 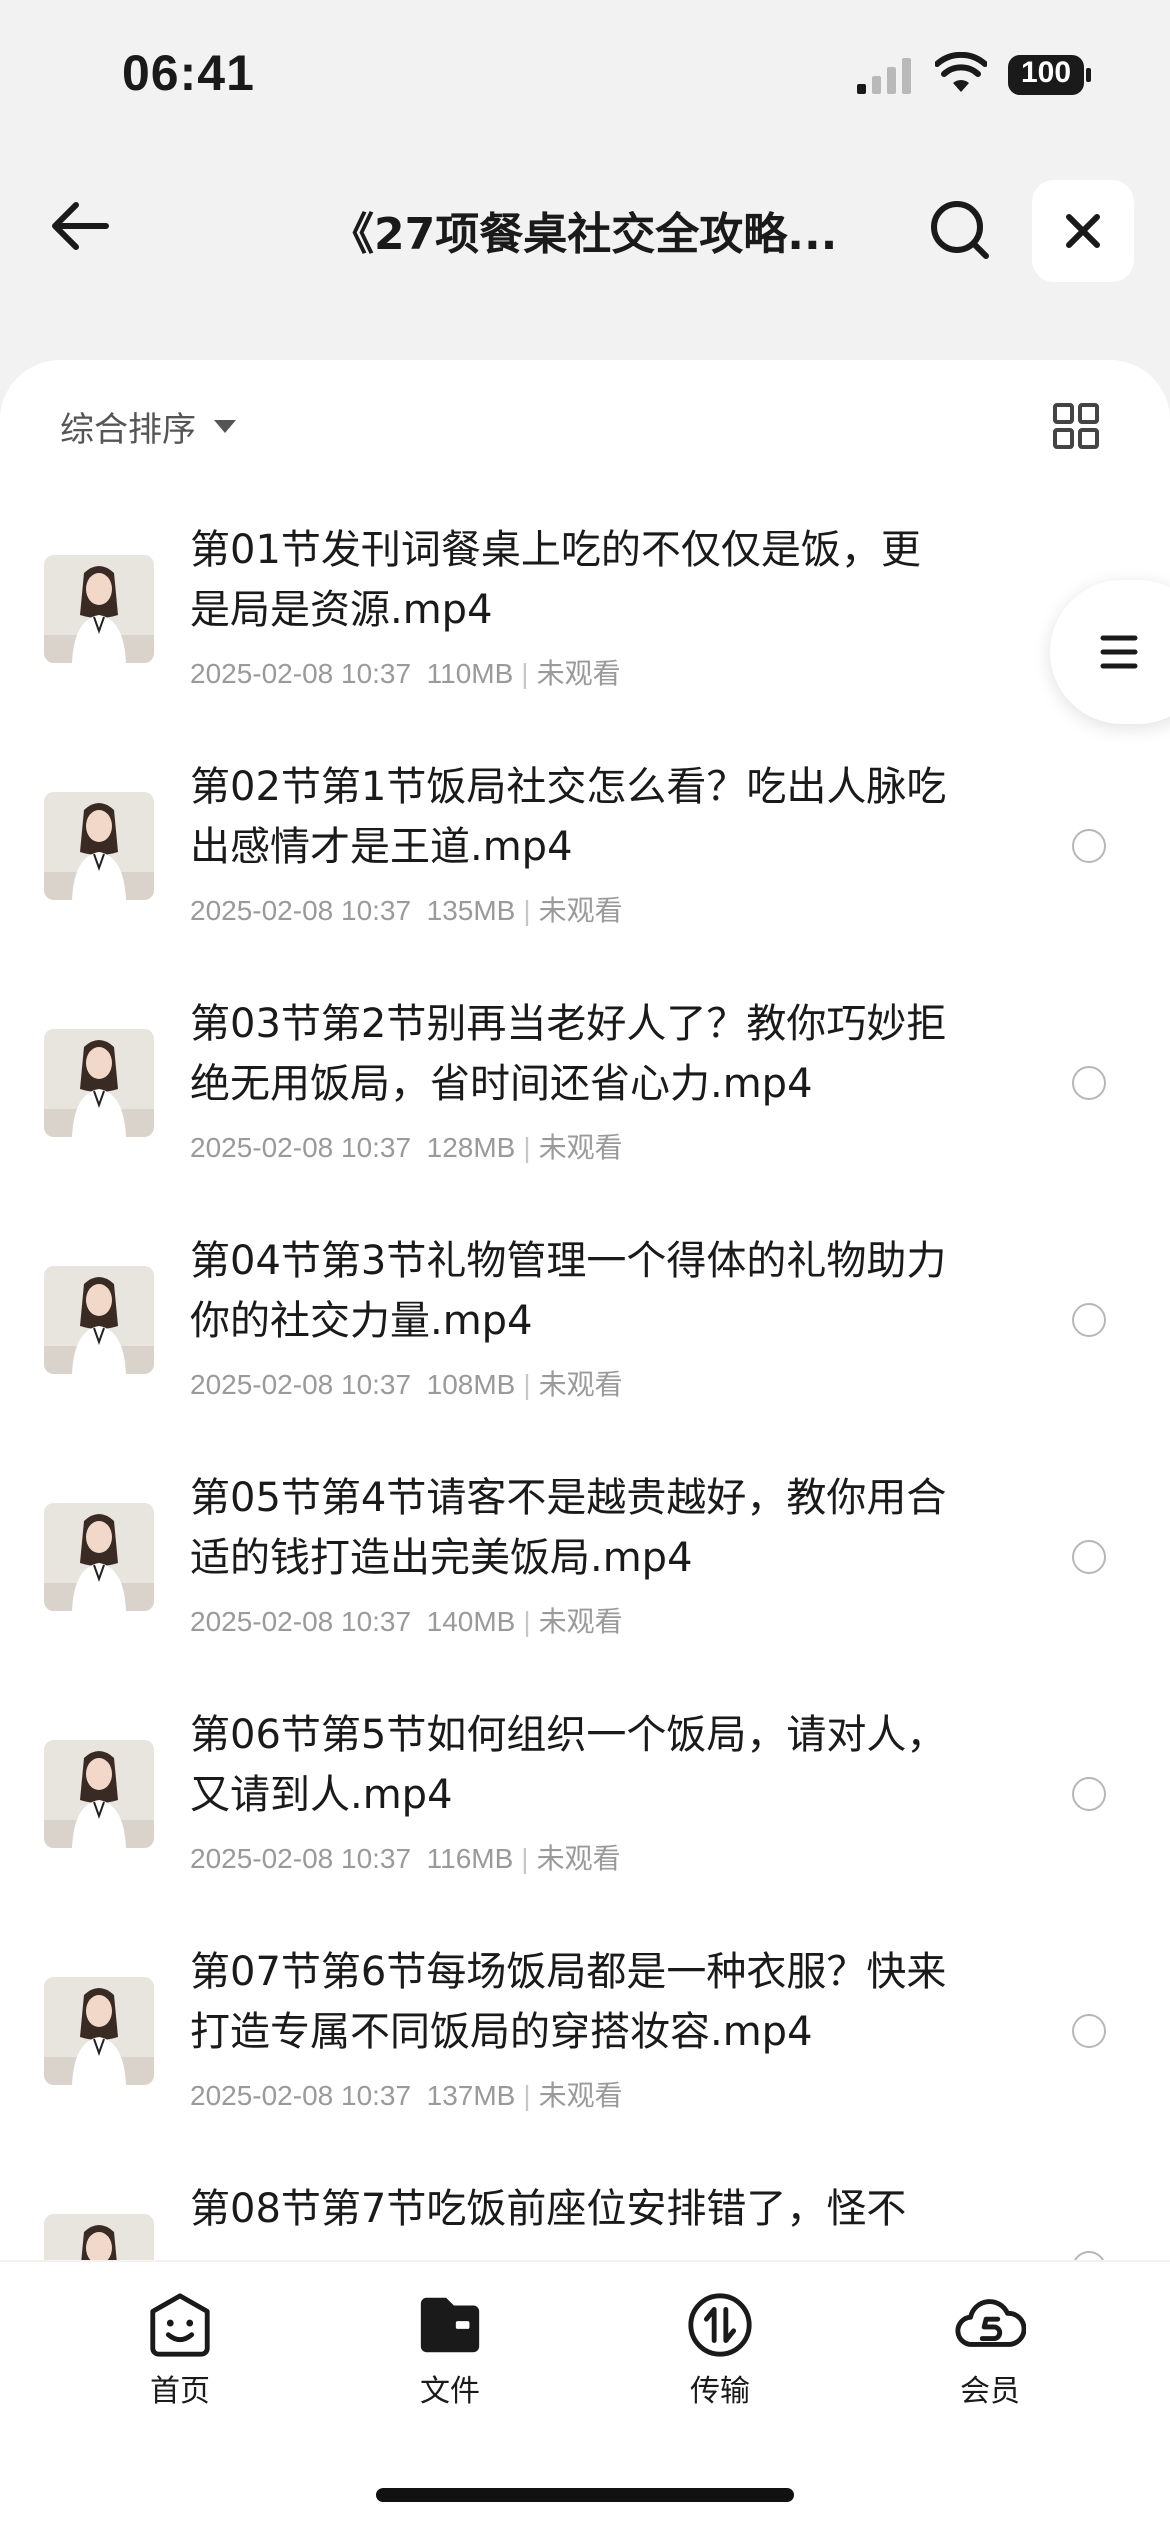 I want to click on tab-transfer-label: 传输, so click(x=720, y=2391).